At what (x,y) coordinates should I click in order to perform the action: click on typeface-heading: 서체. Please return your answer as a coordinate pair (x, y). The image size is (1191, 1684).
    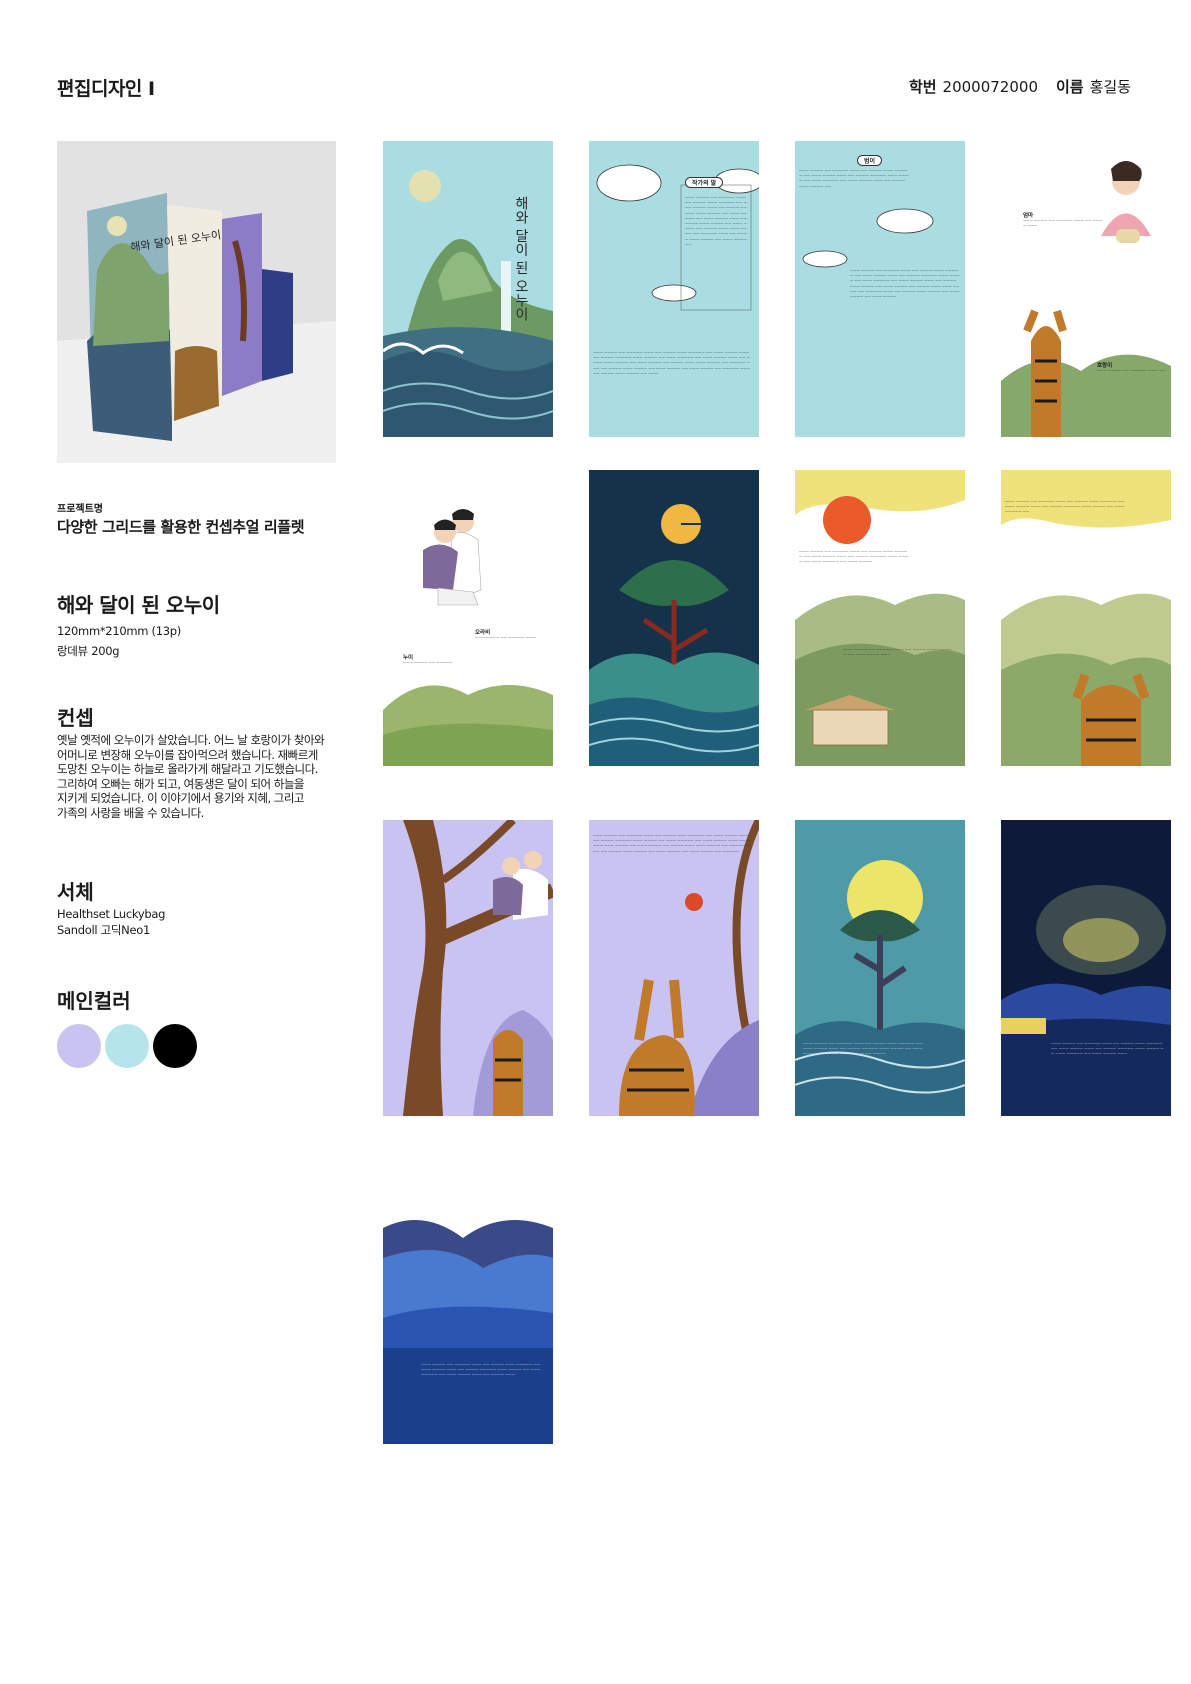
    Looking at the image, I should click on (75, 892).